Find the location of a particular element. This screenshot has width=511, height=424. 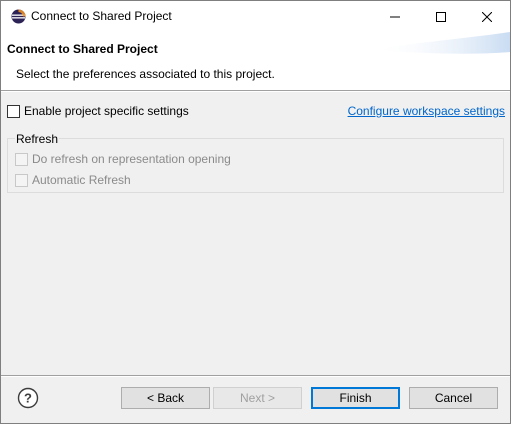

automatic-refresh-checkbox: Automatic Refresh is located at coordinates (73, 180).